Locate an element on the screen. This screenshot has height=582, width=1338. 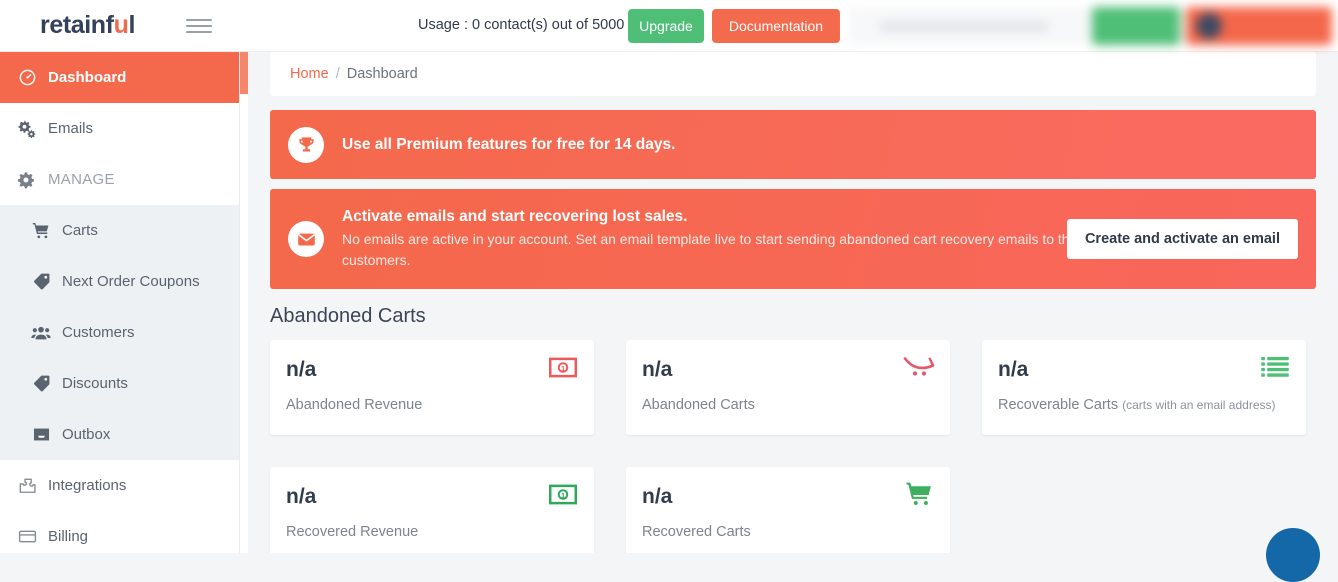
gauge-icon is located at coordinates (27, 77).